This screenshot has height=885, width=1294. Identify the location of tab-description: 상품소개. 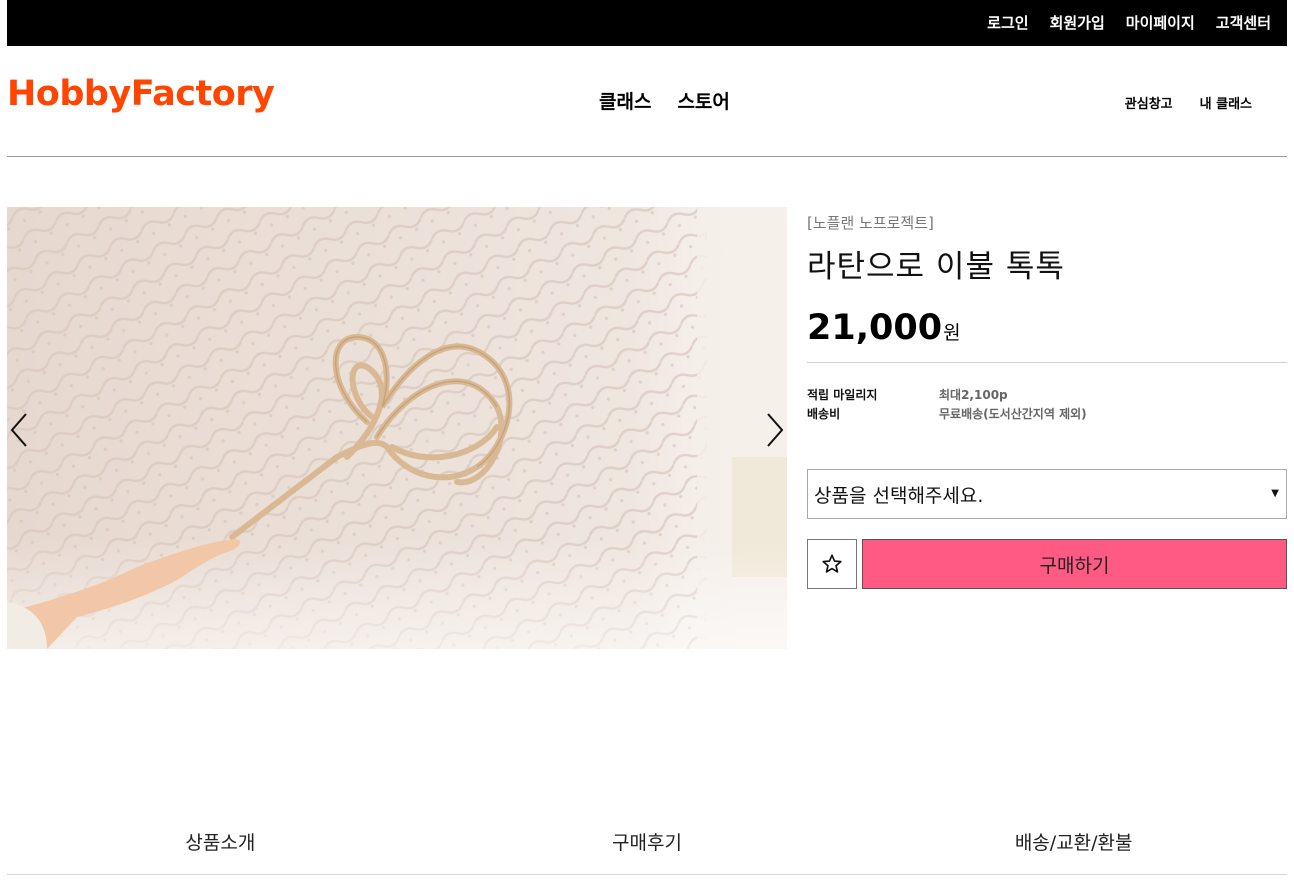
(220, 840).